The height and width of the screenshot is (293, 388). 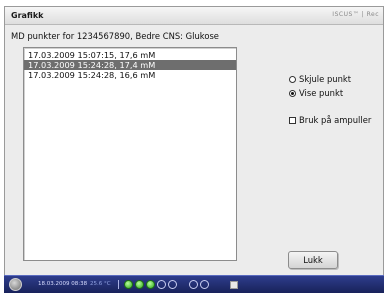 I want to click on radio-on-icon, so click(x=292, y=93).